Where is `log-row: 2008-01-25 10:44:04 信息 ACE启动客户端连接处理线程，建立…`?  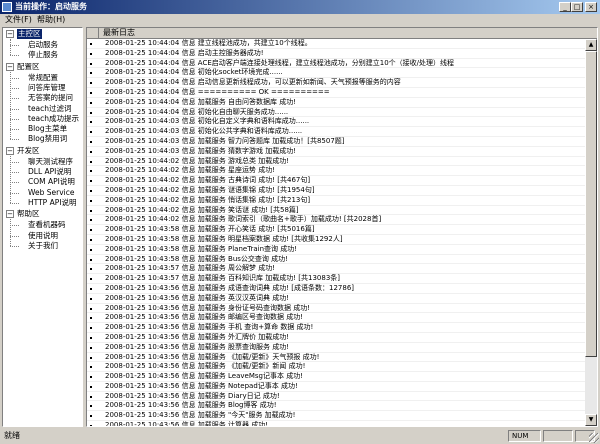
log-row: 2008-01-25 10:44:04 信息 ACE启动客户端连接处理线程，建立… is located at coordinates (336, 64).